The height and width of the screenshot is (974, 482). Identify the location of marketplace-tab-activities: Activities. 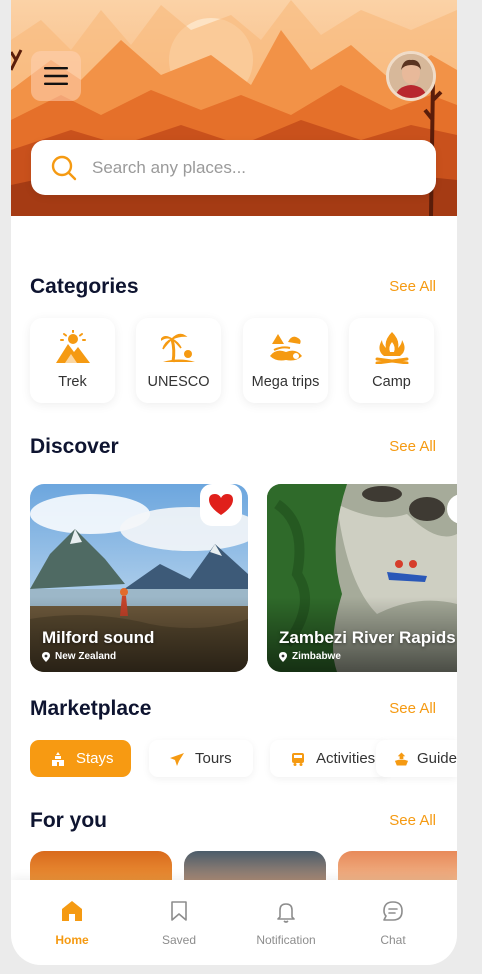
(329, 758).